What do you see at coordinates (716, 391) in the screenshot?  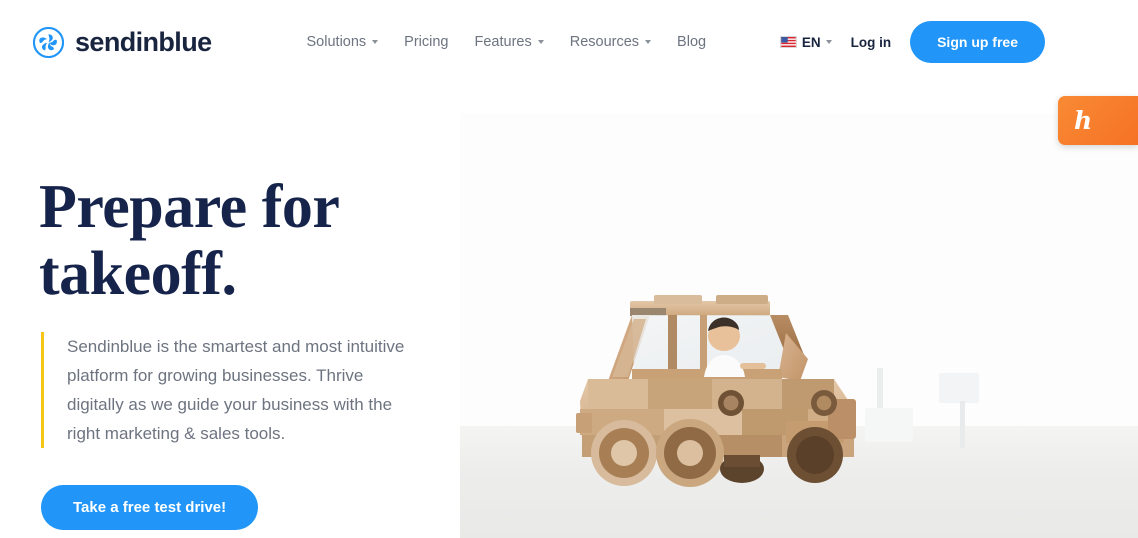 I see `wooden-toy-car-image` at bounding box center [716, 391].